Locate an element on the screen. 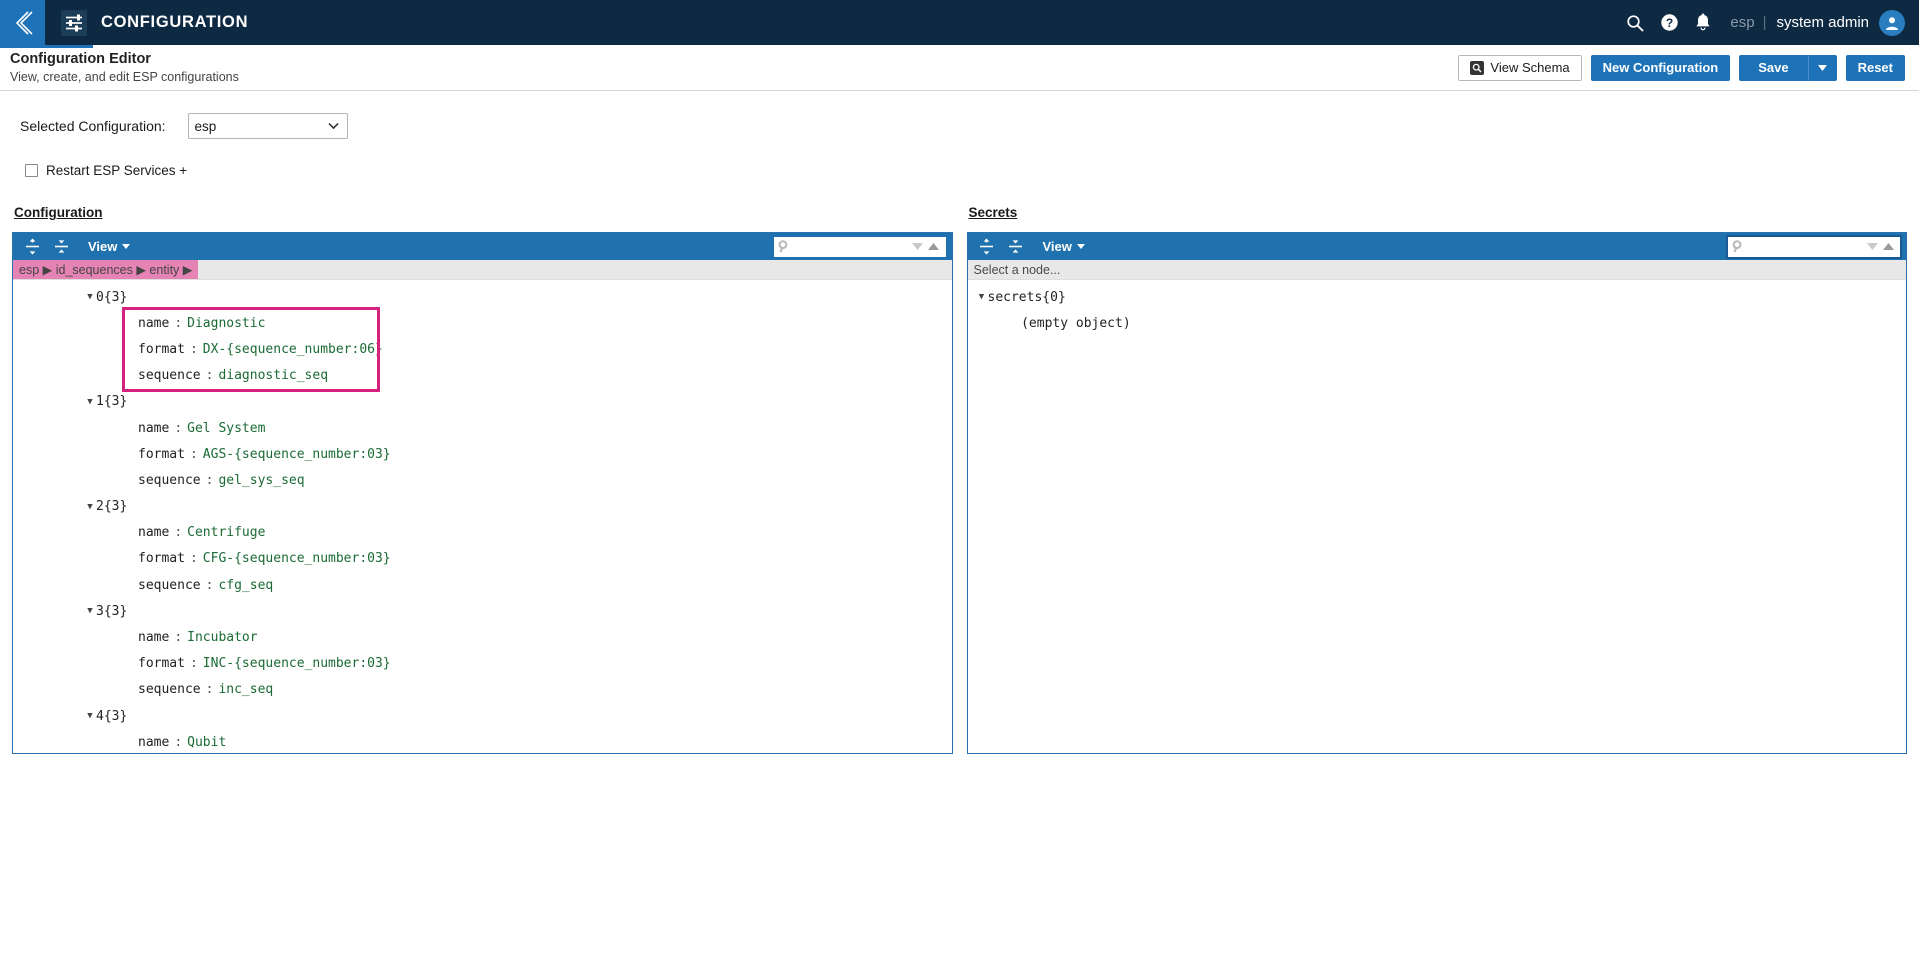  tree-value: Gel System is located at coordinates (226, 428).